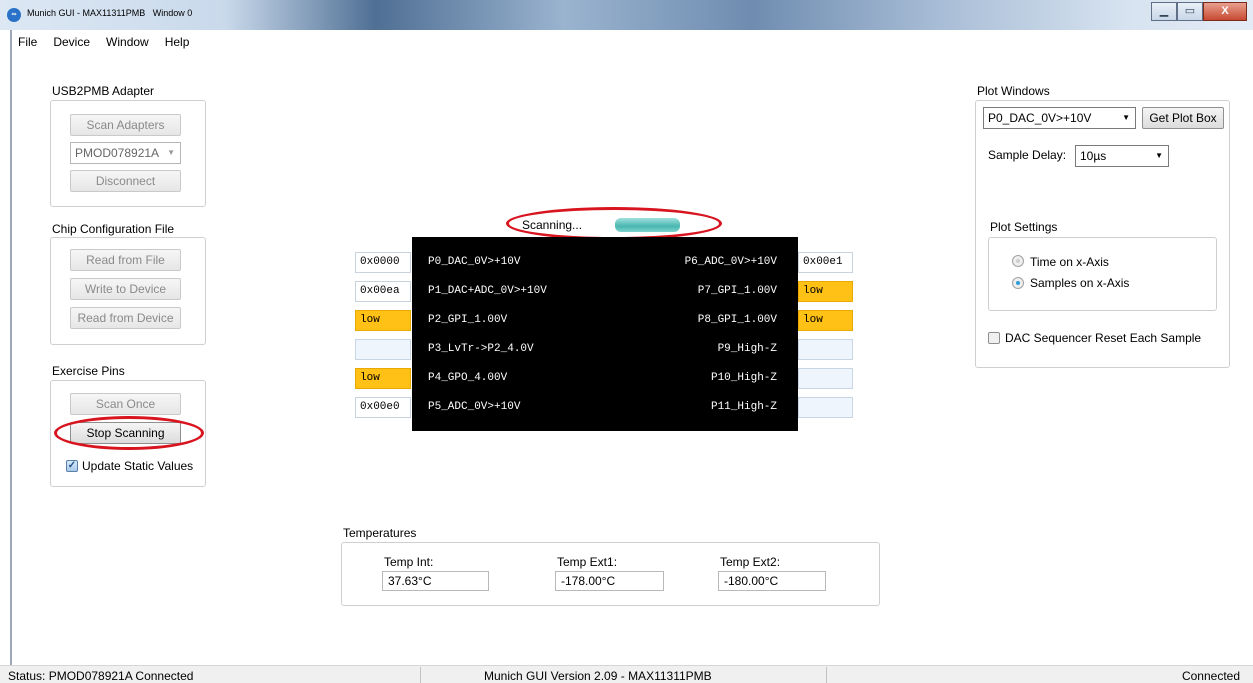 The width and height of the screenshot is (1253, 683). What do you see at coordinates (467, 320) in the screenshot?
I see `pin-label-p2: P2_GPI_1.00V` at bounding box center [467, 320].